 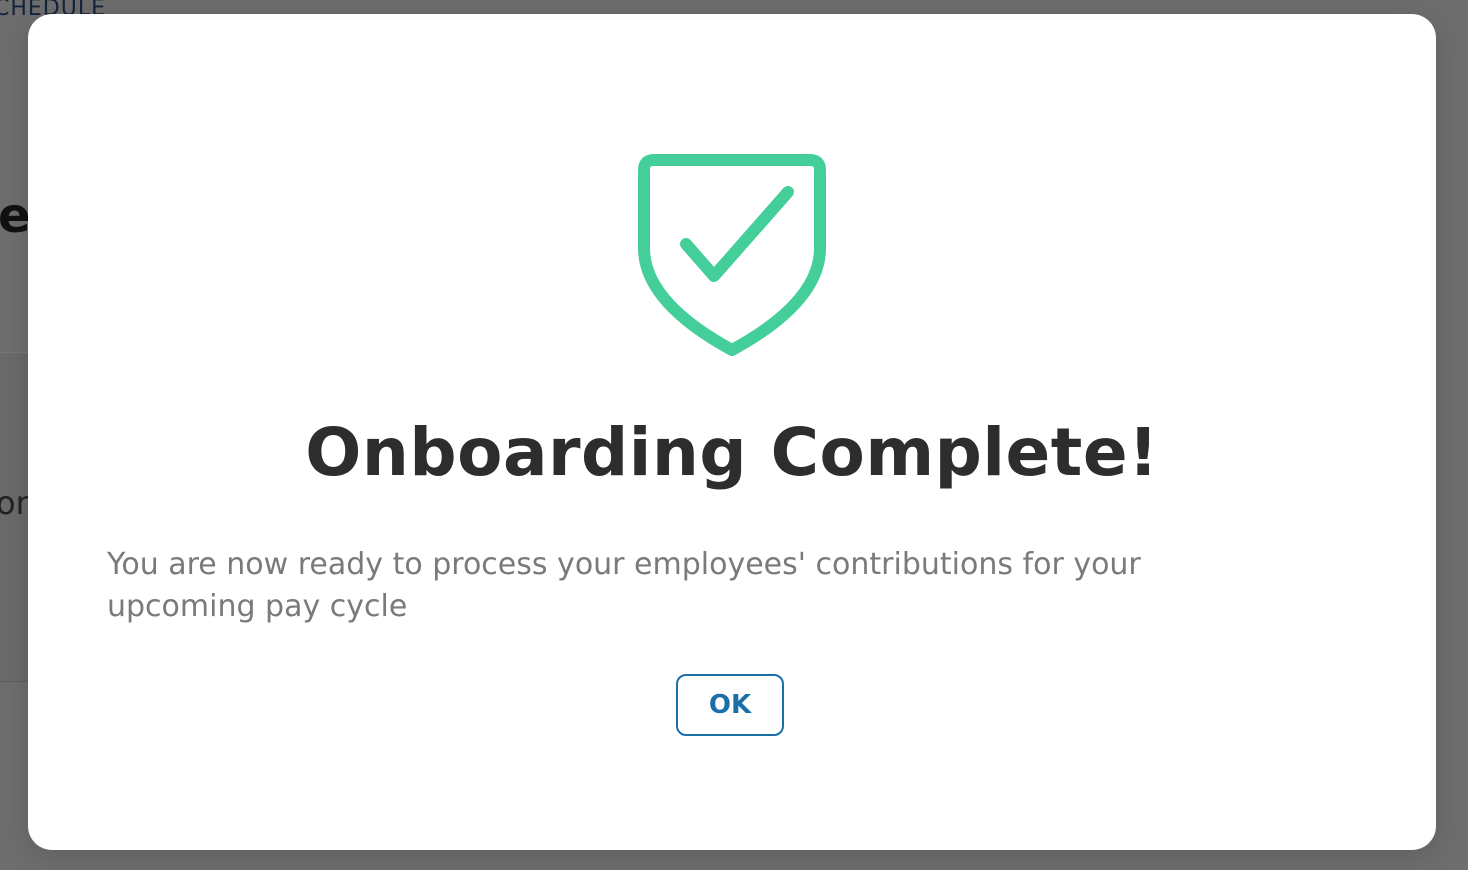 I want to click on background-heading-fragment: e, so click(x=15, y=216).